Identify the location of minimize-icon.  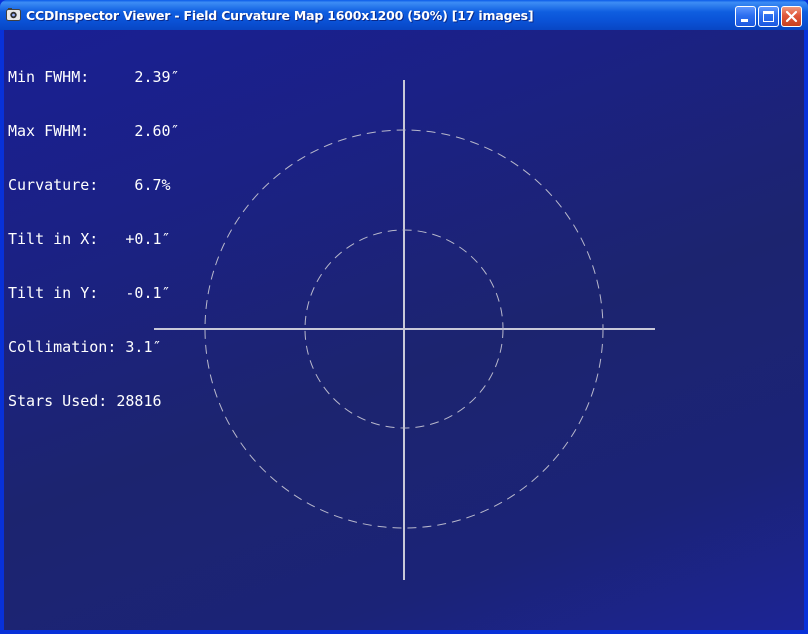
(744, 20).